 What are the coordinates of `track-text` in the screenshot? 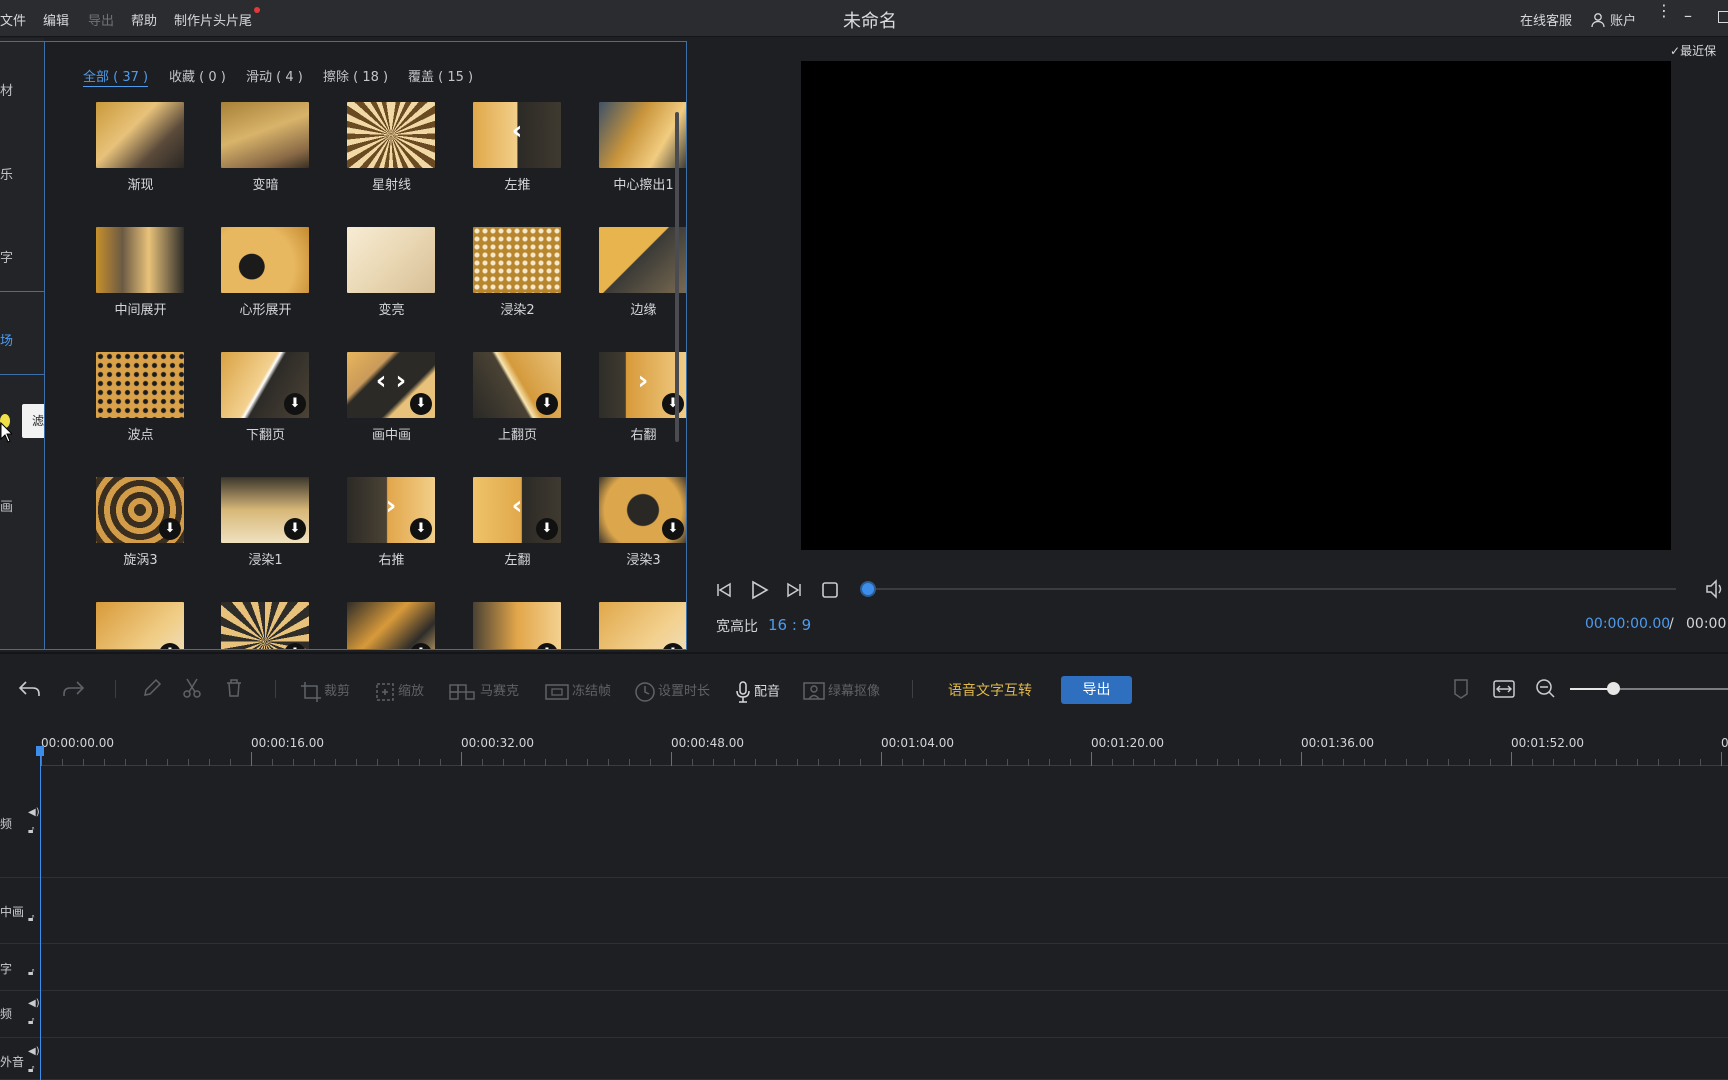 It's located at (864, 967).